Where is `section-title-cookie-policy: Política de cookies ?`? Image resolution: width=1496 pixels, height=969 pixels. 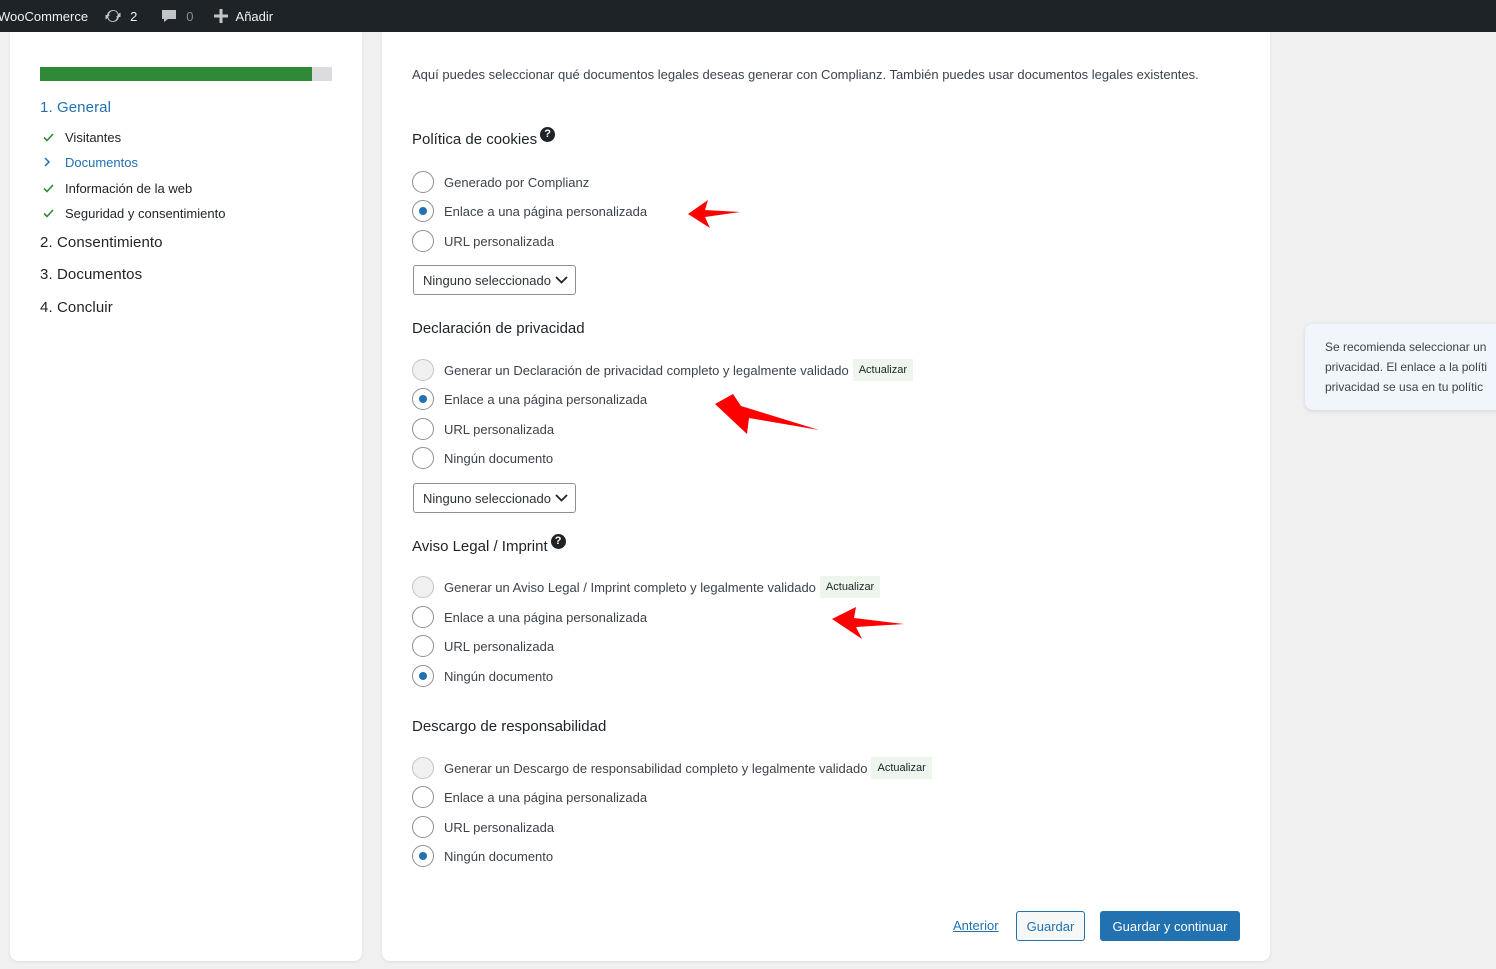 section-title-cookie-policy: Política de cookies ? is located at coordinates (484, 137).